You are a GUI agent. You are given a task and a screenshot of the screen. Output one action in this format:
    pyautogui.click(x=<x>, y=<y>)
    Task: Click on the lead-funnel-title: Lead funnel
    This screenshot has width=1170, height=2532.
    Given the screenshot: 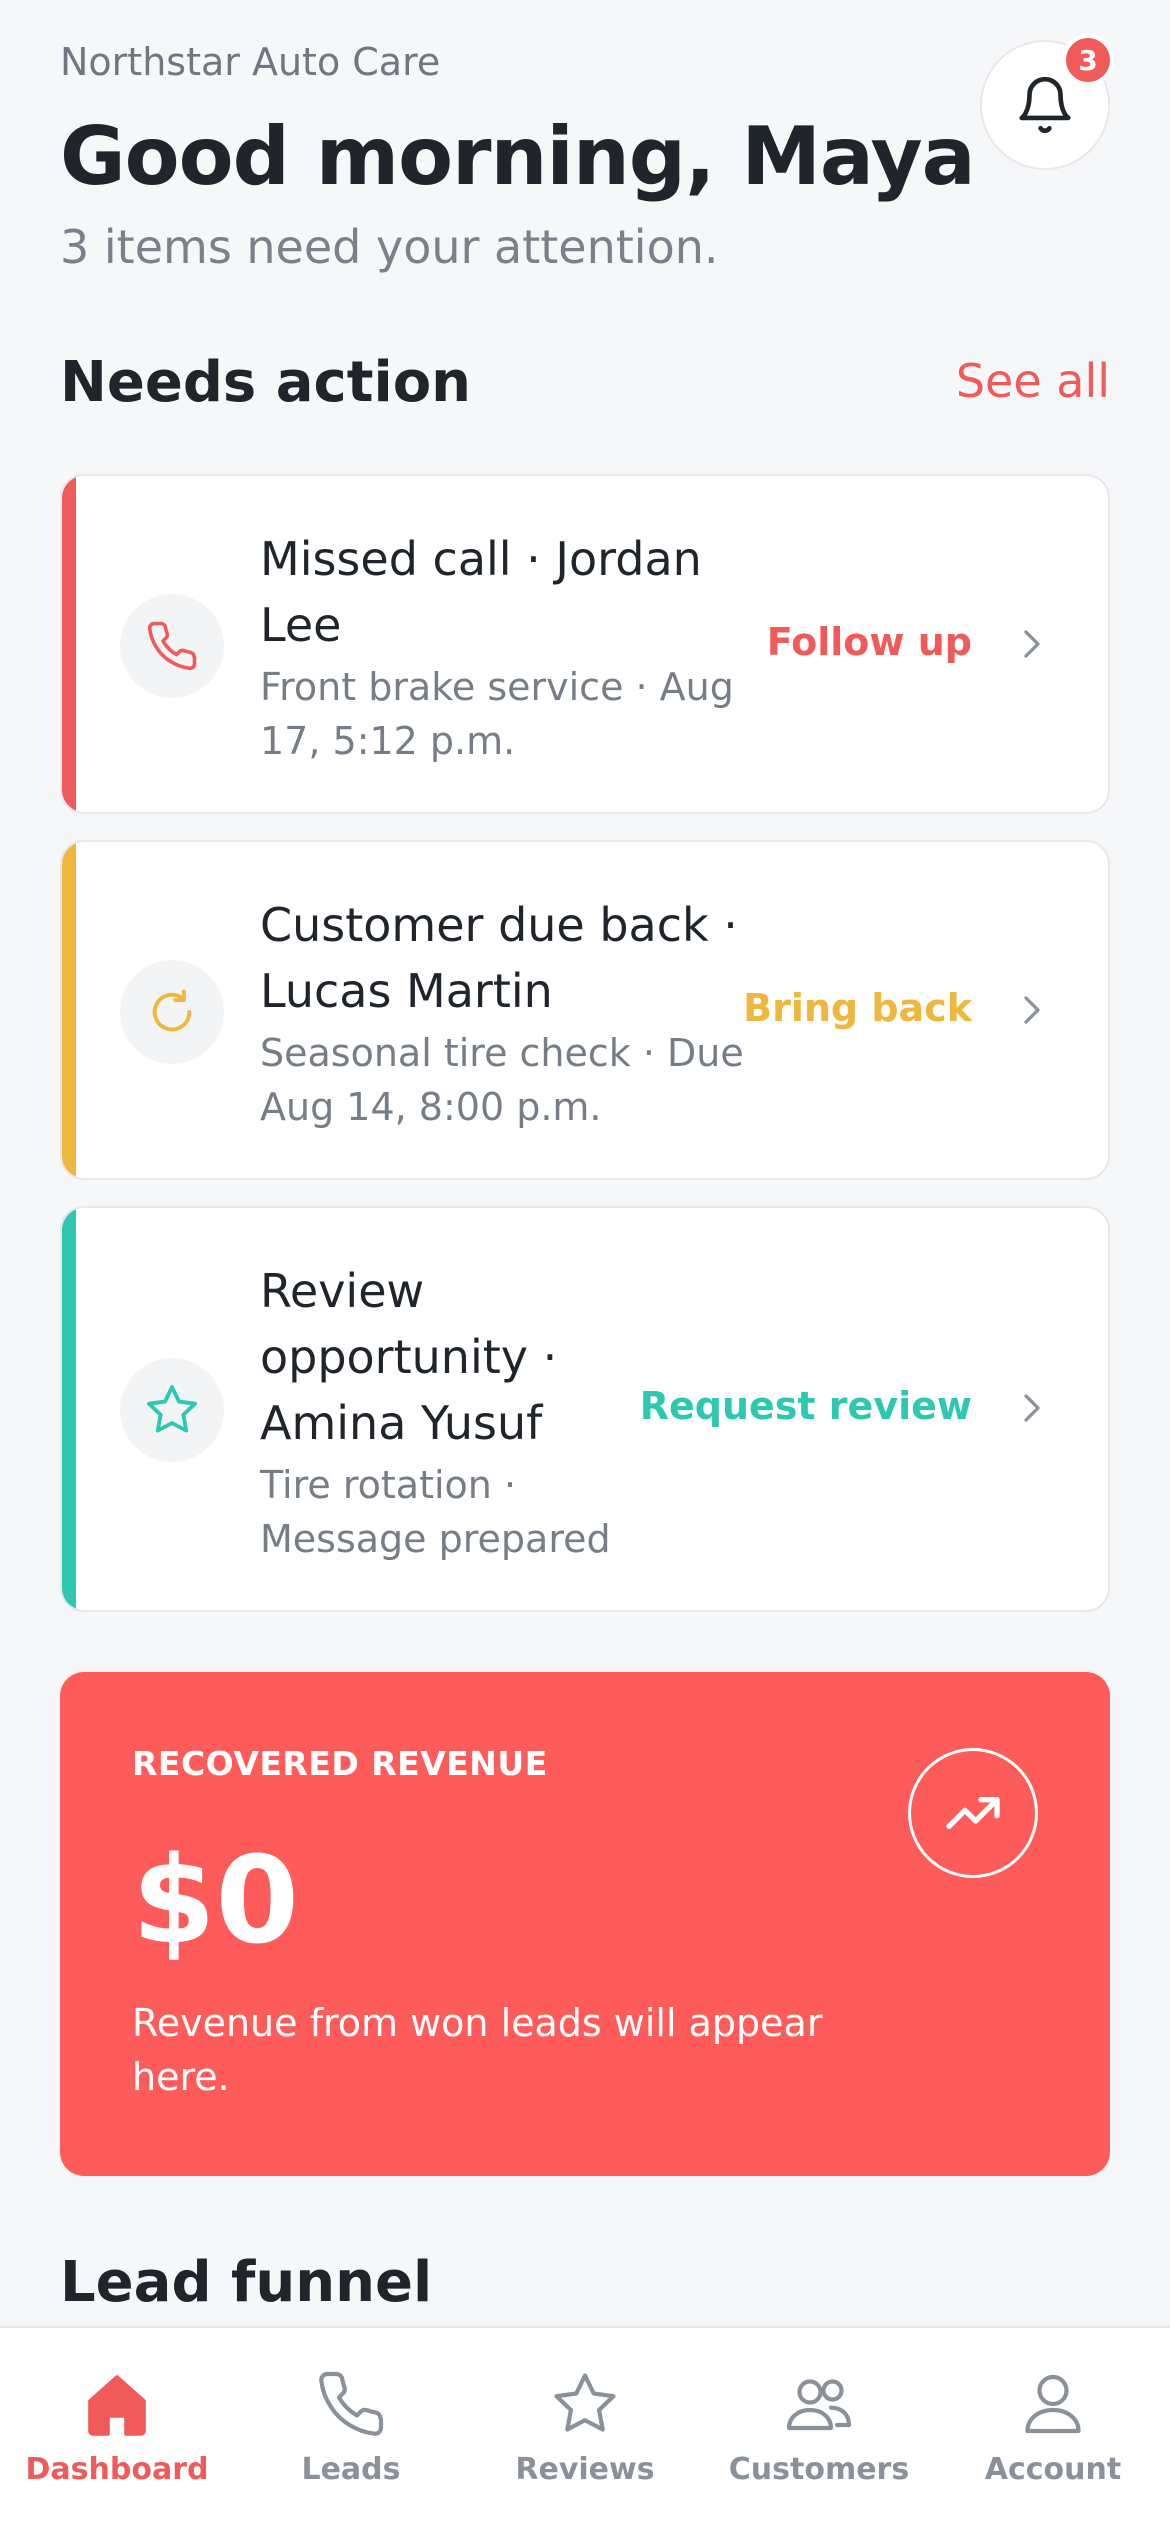 What is the action you would take?
    pyautogui.click(x=246, y=2282)
    